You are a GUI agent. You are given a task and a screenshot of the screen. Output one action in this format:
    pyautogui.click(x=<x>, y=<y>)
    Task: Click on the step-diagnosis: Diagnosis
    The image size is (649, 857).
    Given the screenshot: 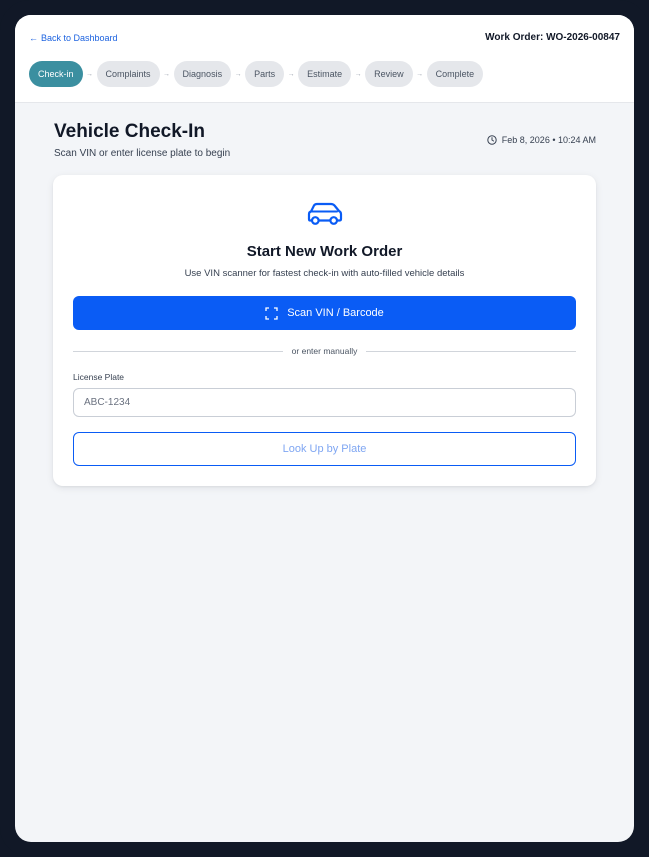 What is the action you would take?
    pyautogui.click(x=202, y=74)
    